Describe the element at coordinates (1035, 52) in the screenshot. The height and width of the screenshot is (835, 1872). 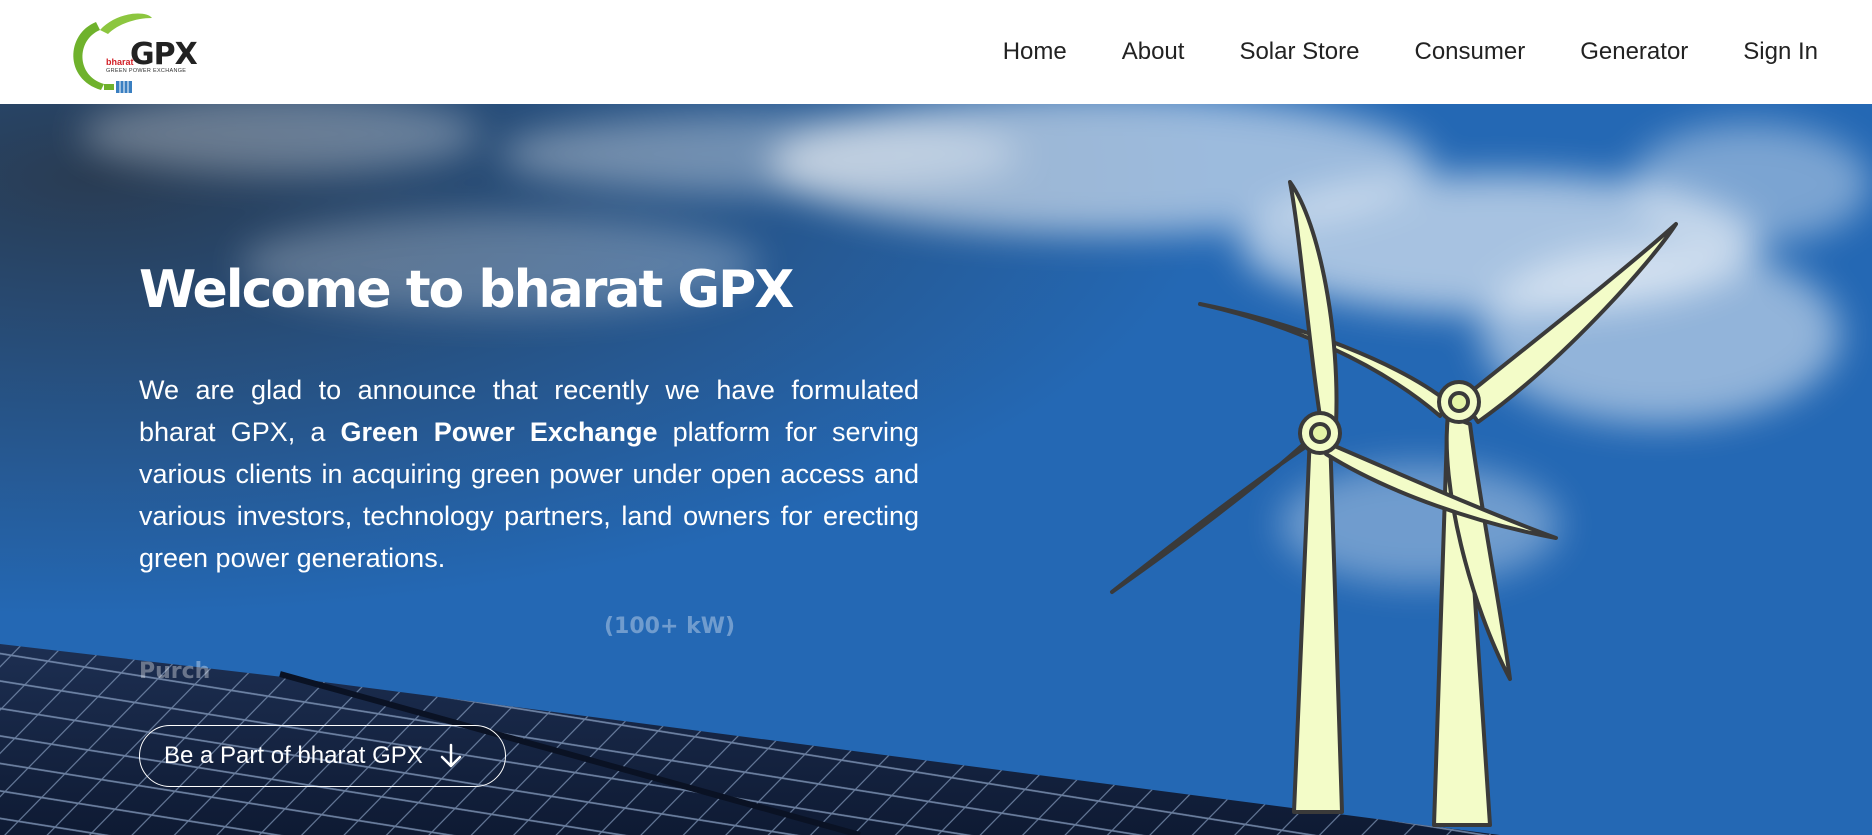
I see `nav-home: Home` at that location.